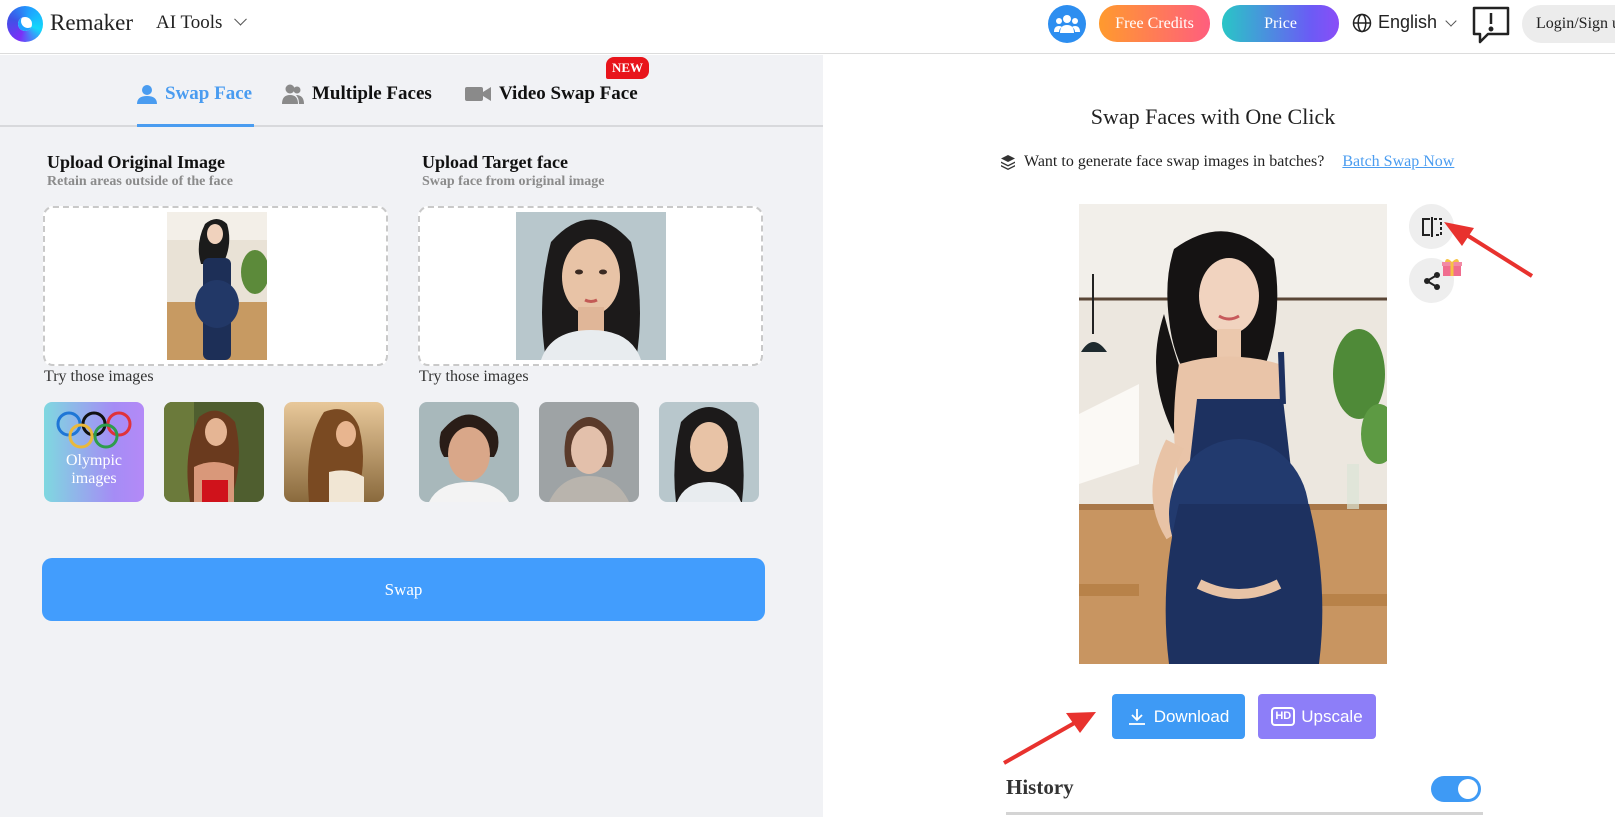 Image resolution: width=1615 pixels, height=817 pixels. Describe the element at coordinates (136, 162) in the screenshot. I see `upload-original-title: Upload Original Image` at that location.